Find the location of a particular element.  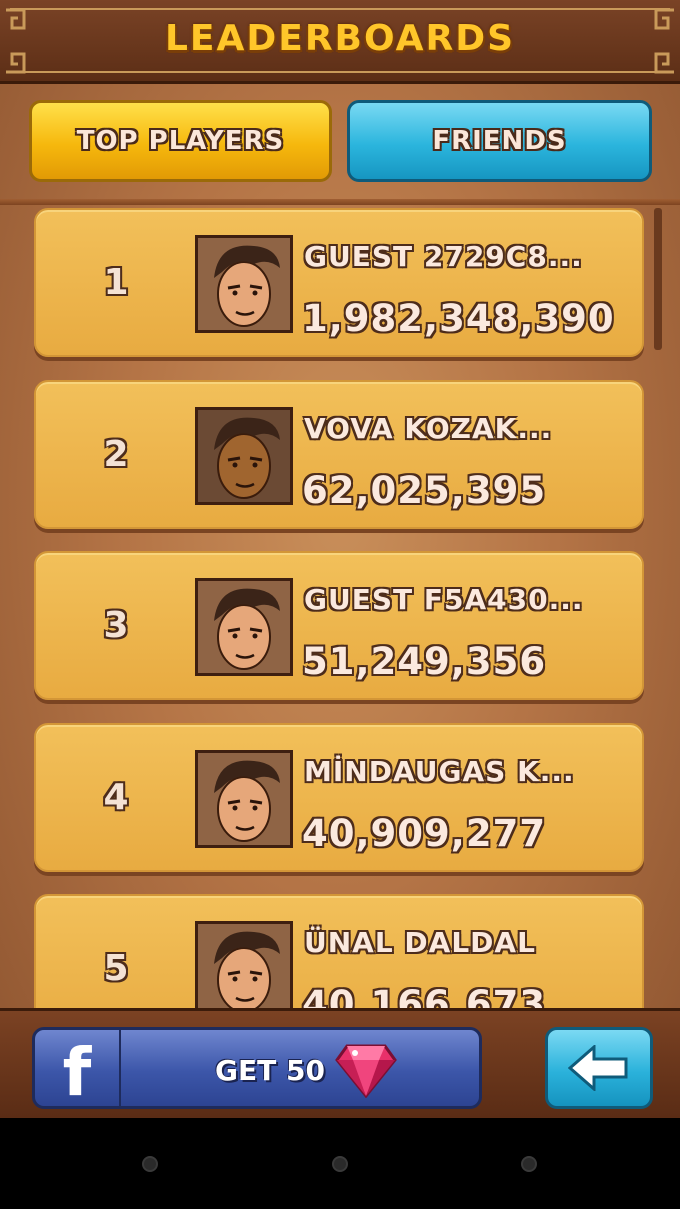

player-score: 51,249,356 is located at coordinates (424, 661).